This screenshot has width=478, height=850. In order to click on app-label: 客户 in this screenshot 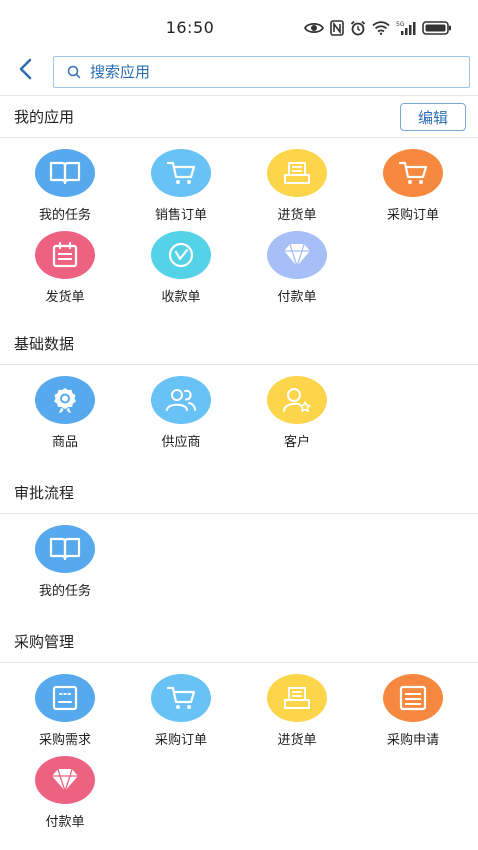, I will do `click(296, 442)`.